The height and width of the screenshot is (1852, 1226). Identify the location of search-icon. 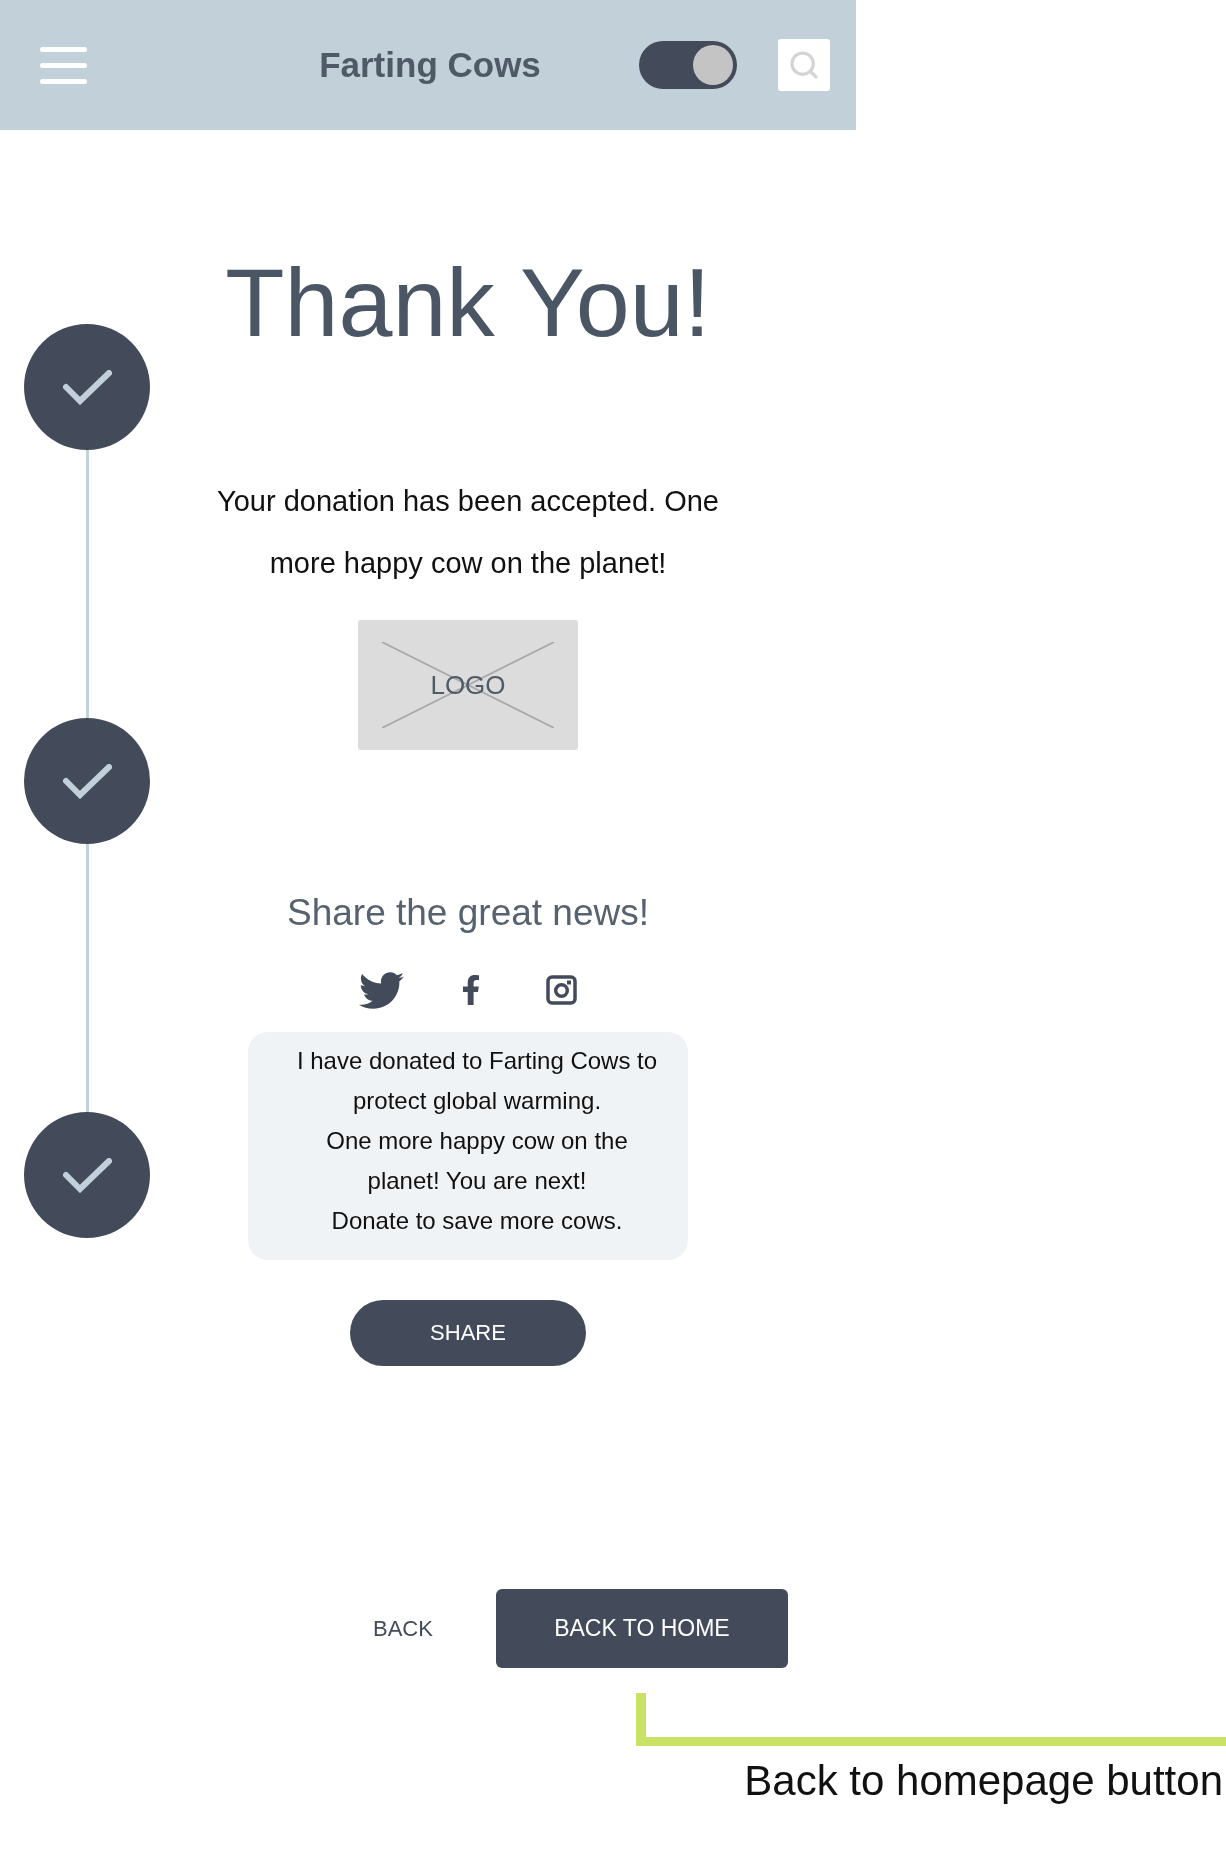
(804, 65).